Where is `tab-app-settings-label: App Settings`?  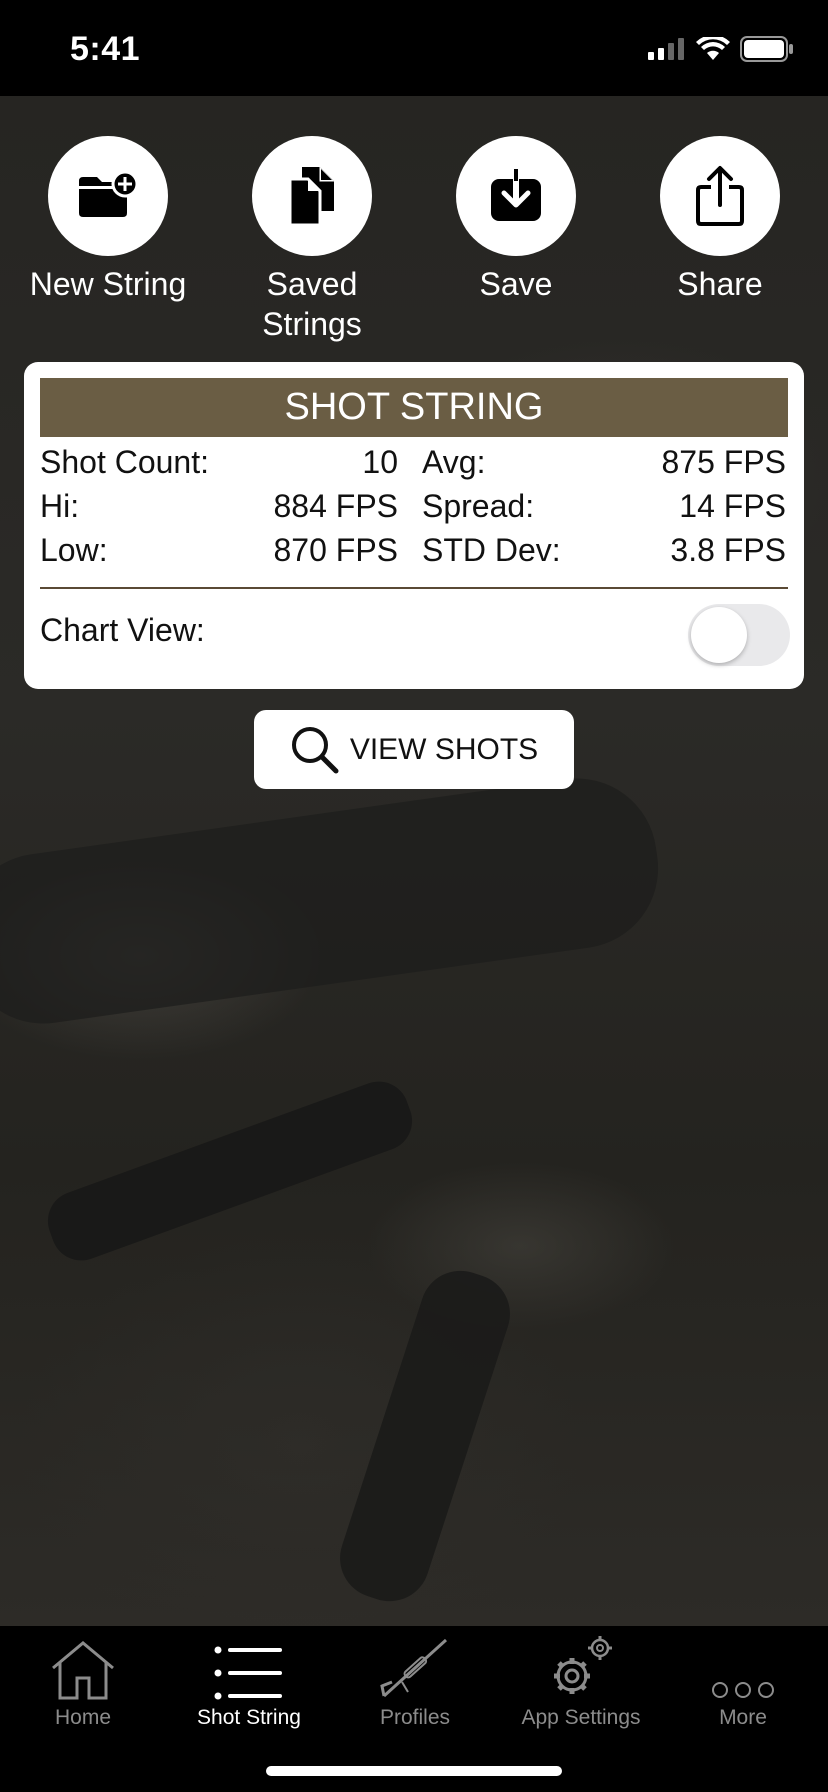
tab-app-settings-label: App Settings is located at coordinates (581, 1717).